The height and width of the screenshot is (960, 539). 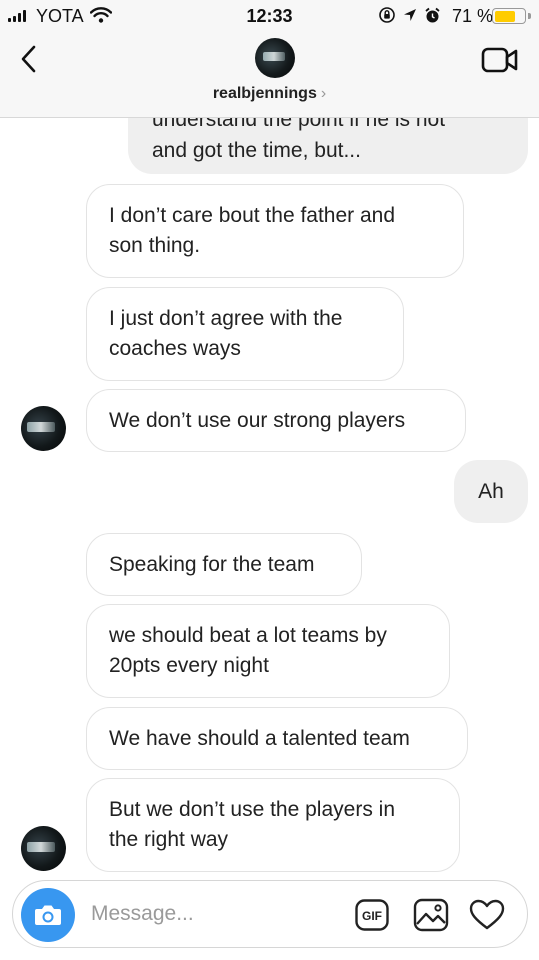 I want to click on incoming-message: We don’t use our strong players, so click(x=276, y=420).